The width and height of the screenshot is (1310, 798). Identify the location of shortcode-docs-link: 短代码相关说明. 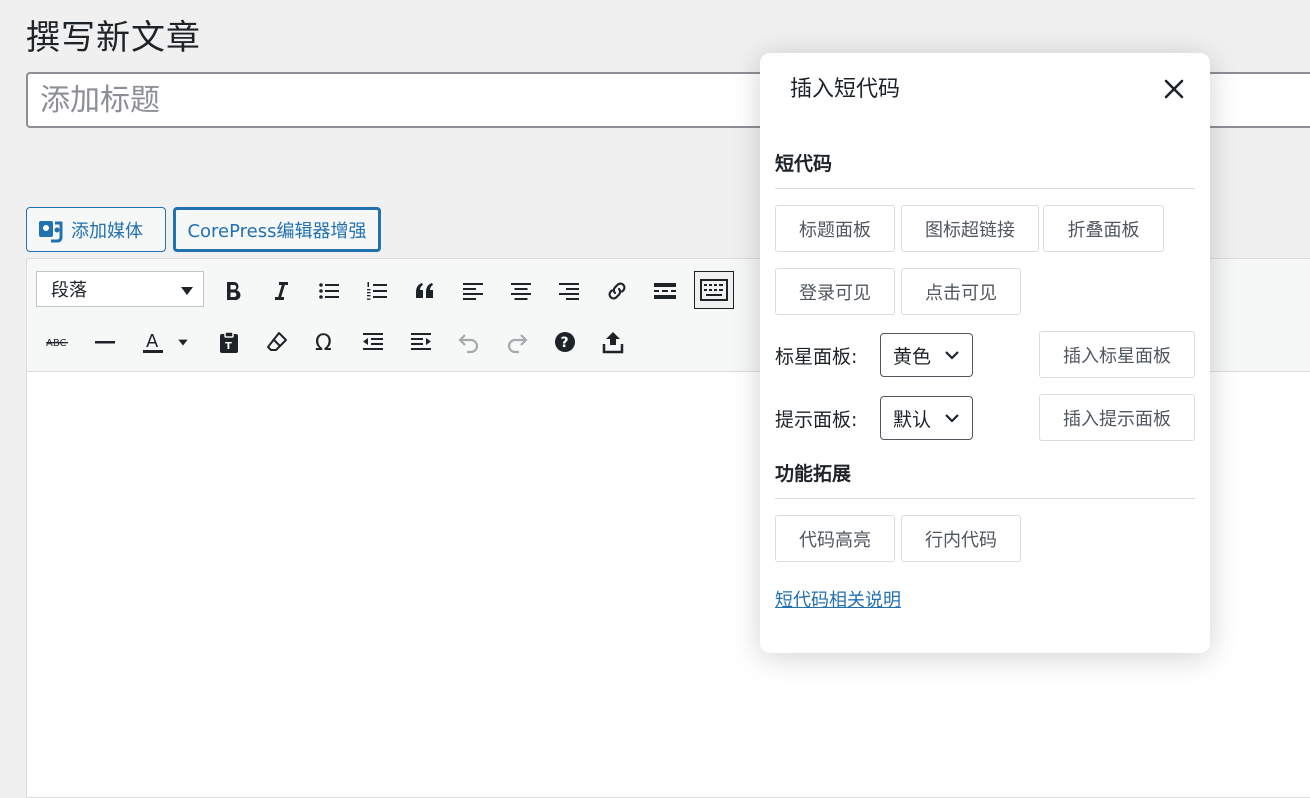
(838, 599).